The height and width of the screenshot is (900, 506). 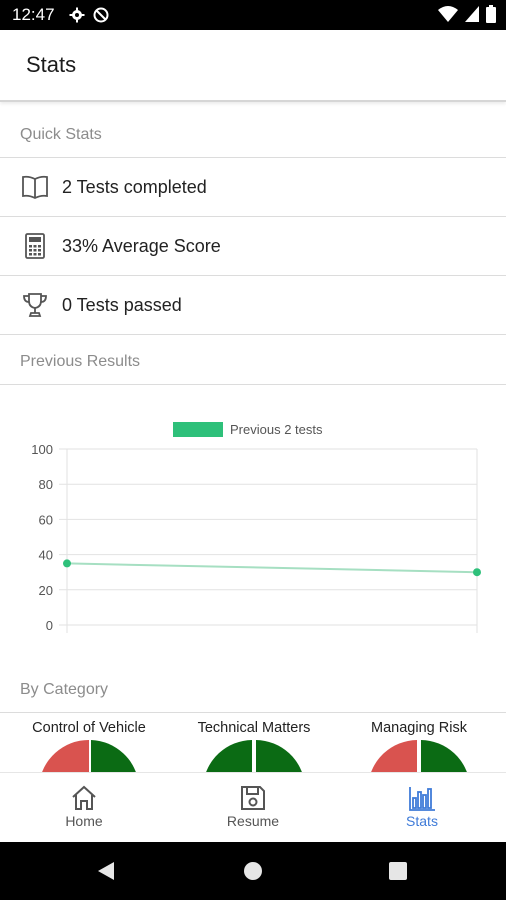 I want to click on stat-label: 33% Average Score, so click(x=141, y=245).